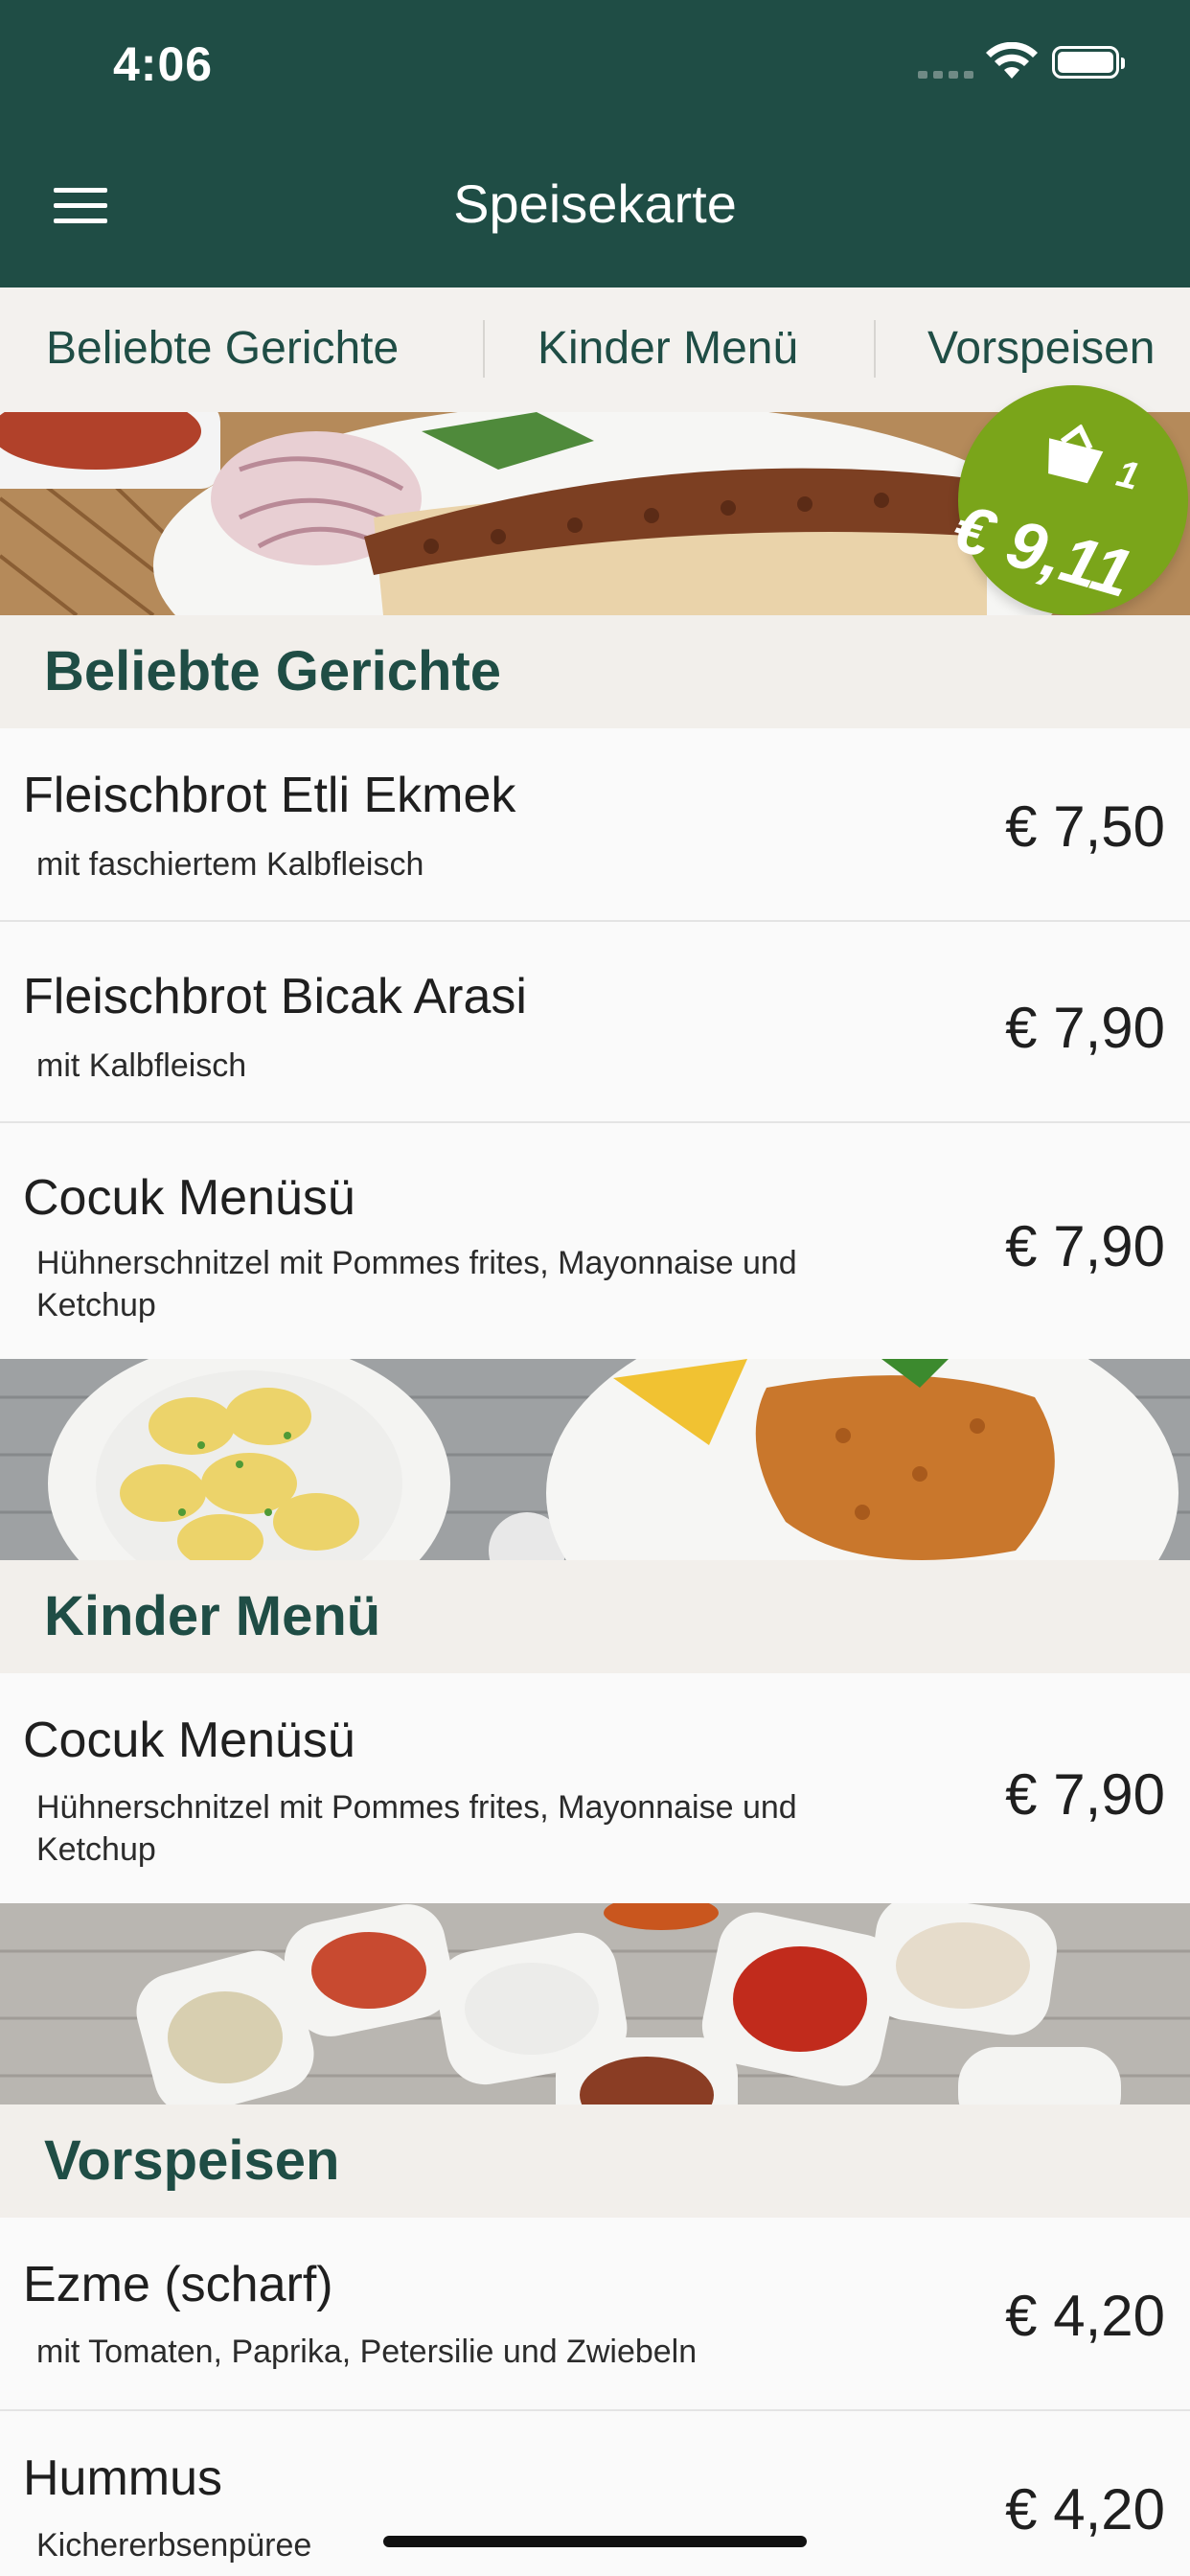 Image resolution: width=1190 pixels, height=2576 pixels. Describe the element at coordinates (1076, 454) in the screenshot. I see `shopping-basket-icon` at that location.